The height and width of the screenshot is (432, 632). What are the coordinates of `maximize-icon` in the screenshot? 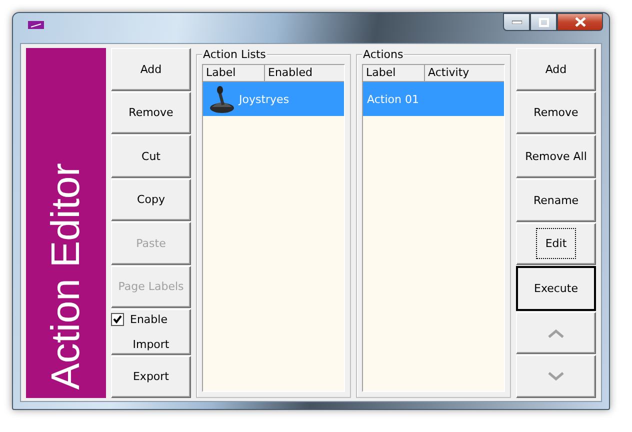 It's located at (543, 22).